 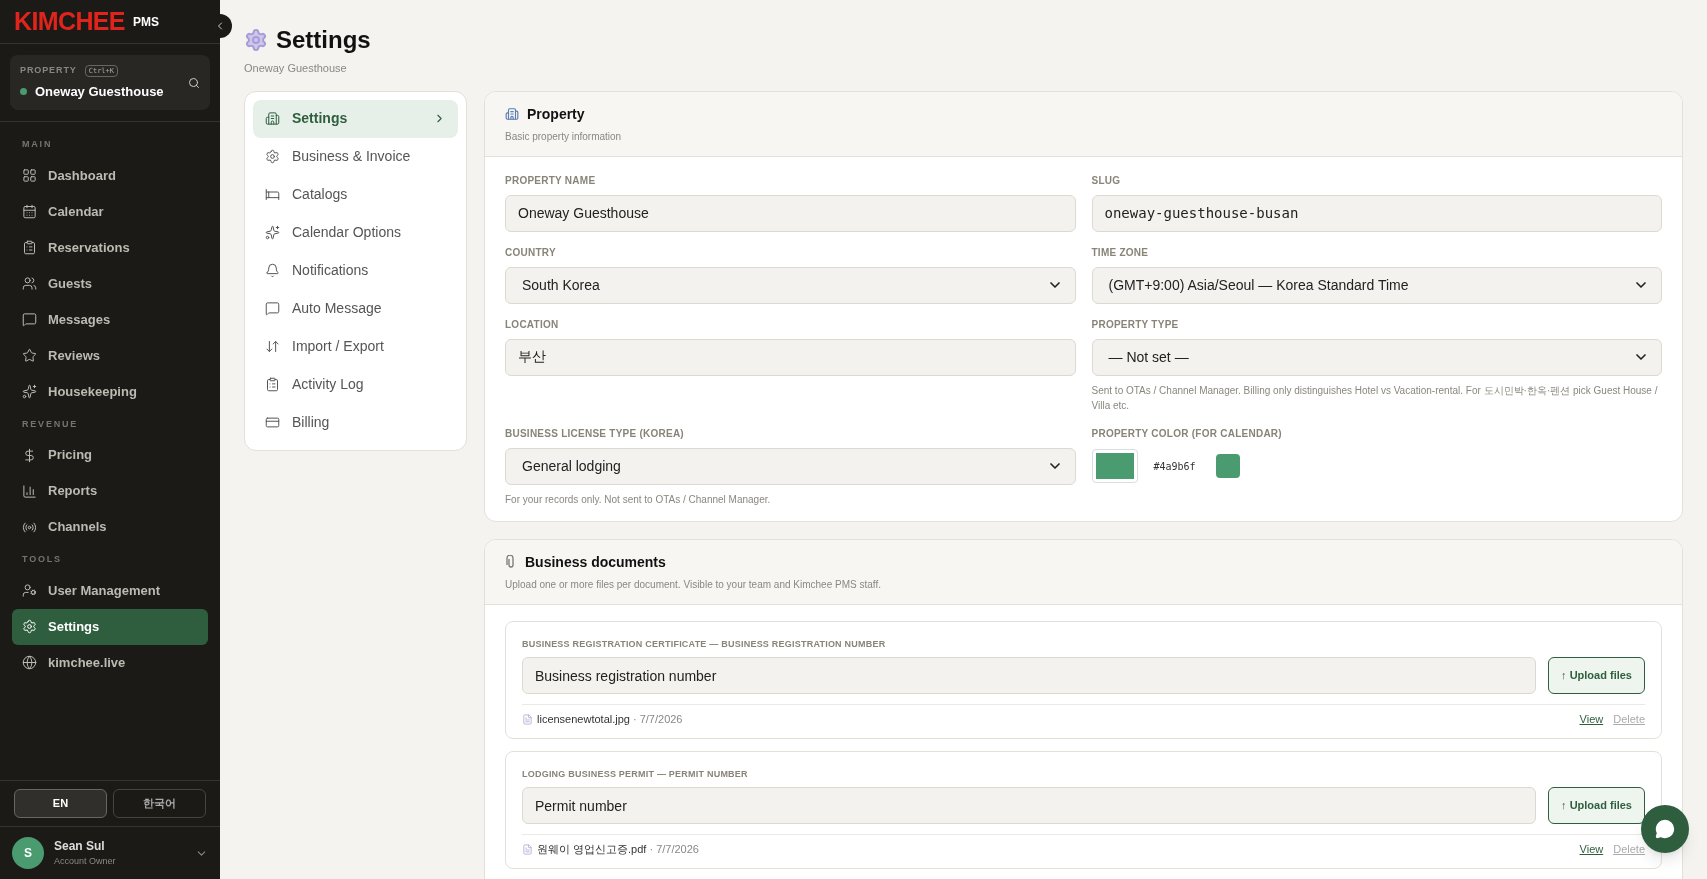 I want to click on page-title: Settings, so click(x=323, y=40).